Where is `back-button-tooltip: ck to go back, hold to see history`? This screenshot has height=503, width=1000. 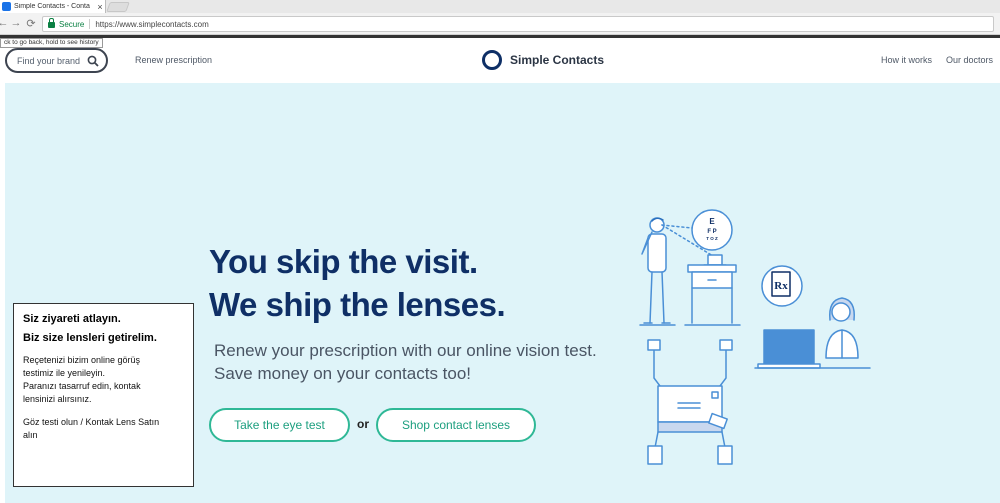
back-button-tooltip: ck to go back, hold to see history is located at coordinates (51, 43).